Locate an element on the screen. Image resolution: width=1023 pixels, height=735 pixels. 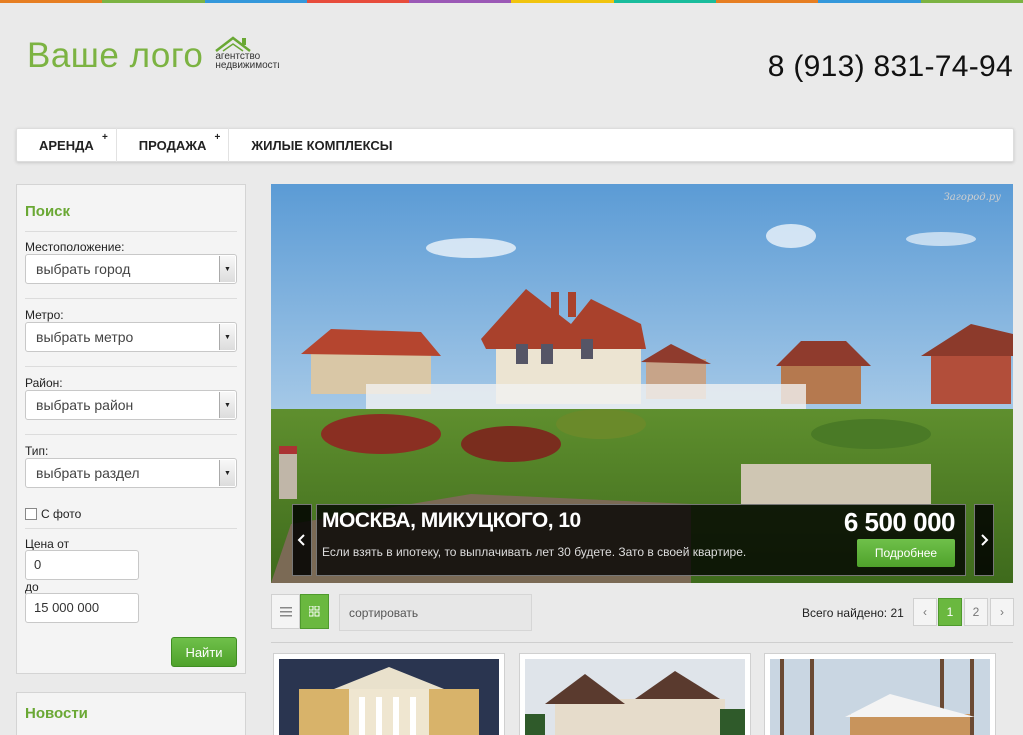
news-panel: Новости is located at coordinates (131, 713).